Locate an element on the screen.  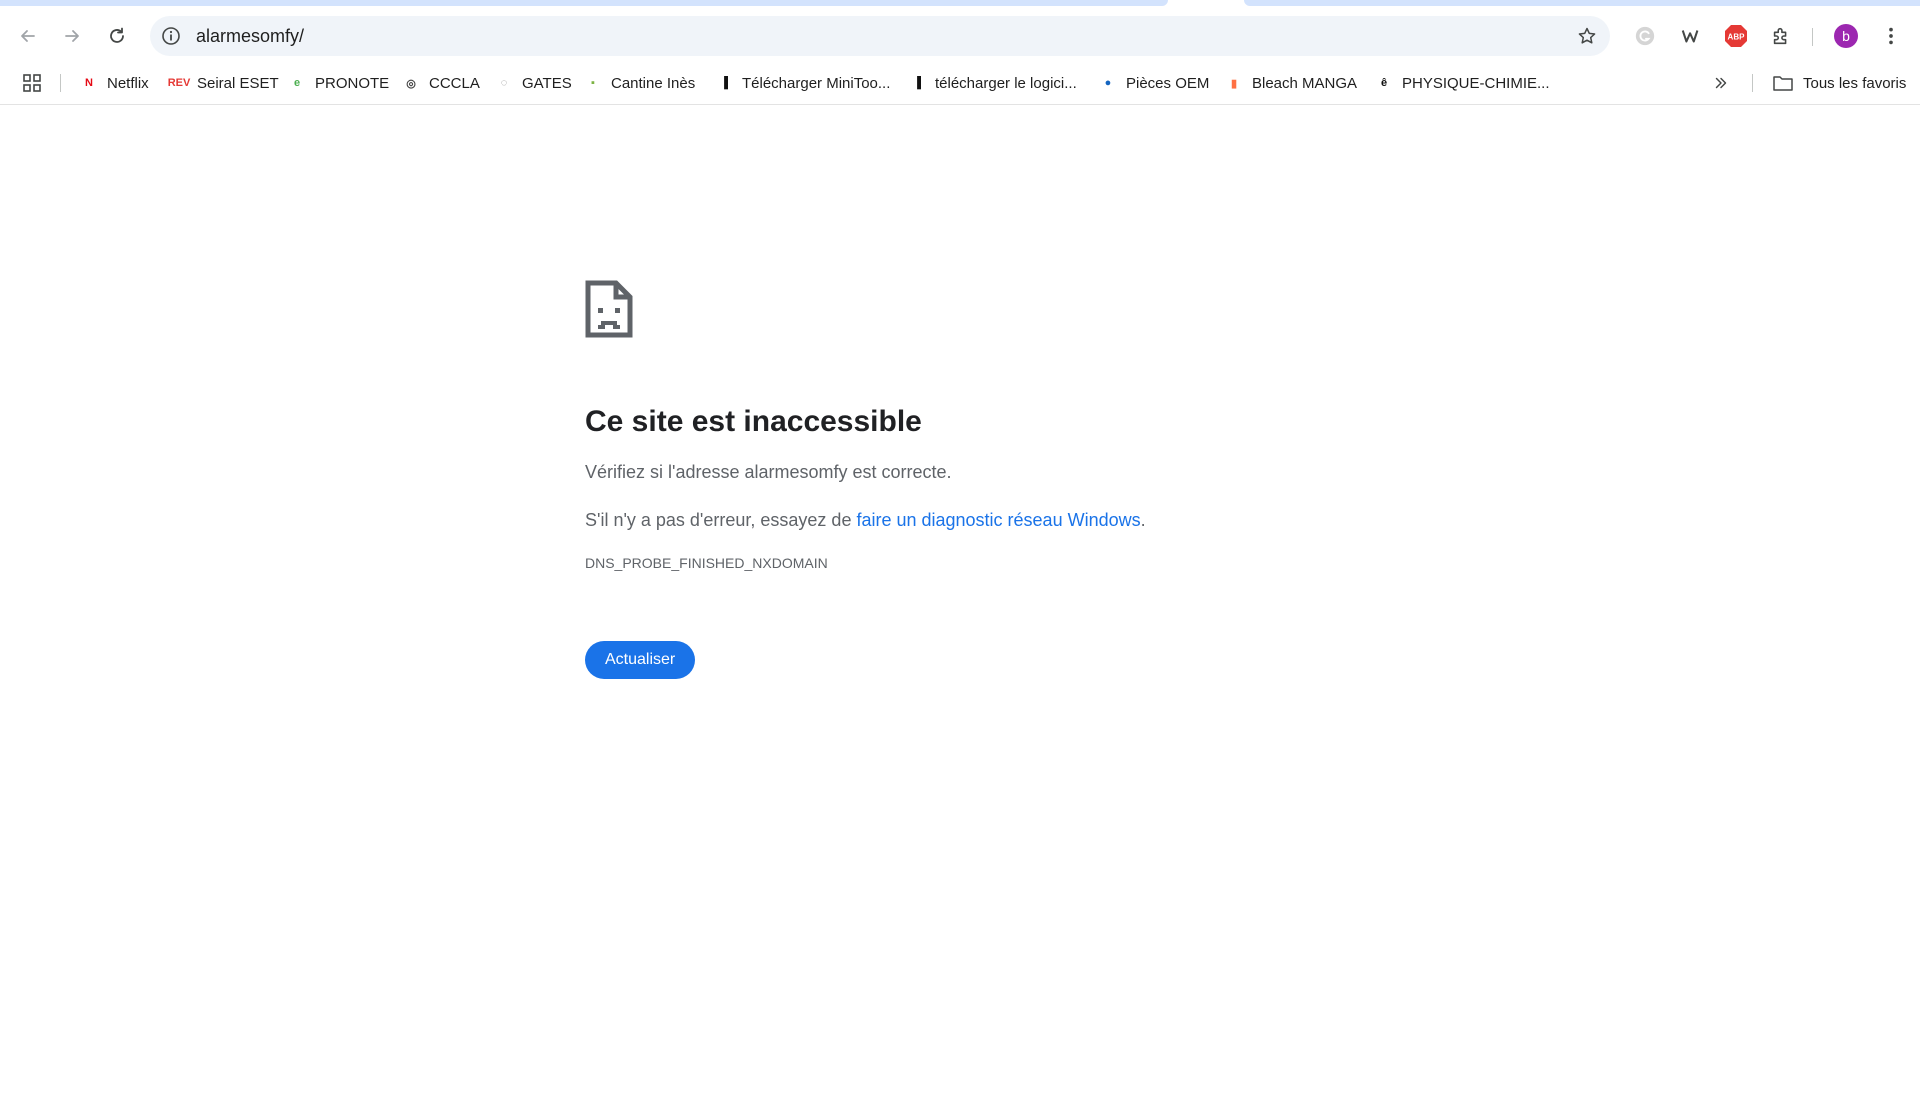
bookmark-gates: ◌ GATES is located at coordinates (533, 83).